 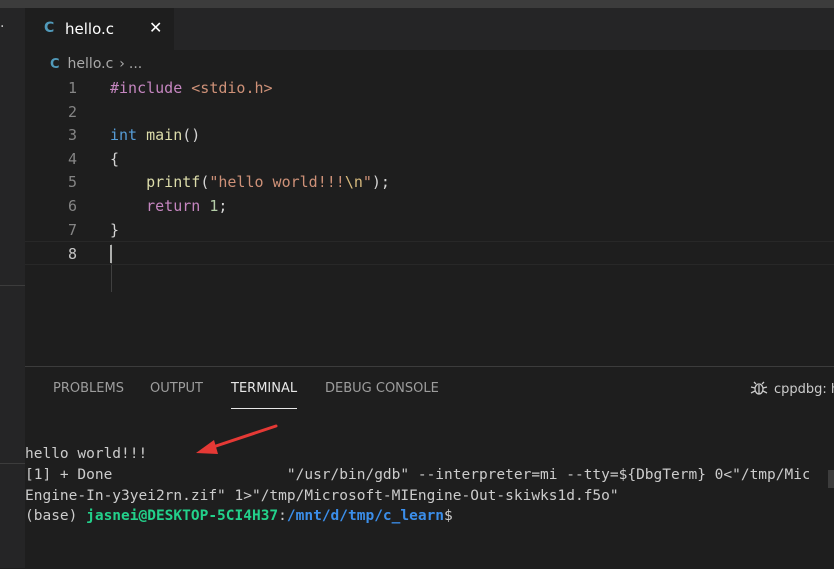 I want to click on terminal-token: :, so click(x=282, y=516).